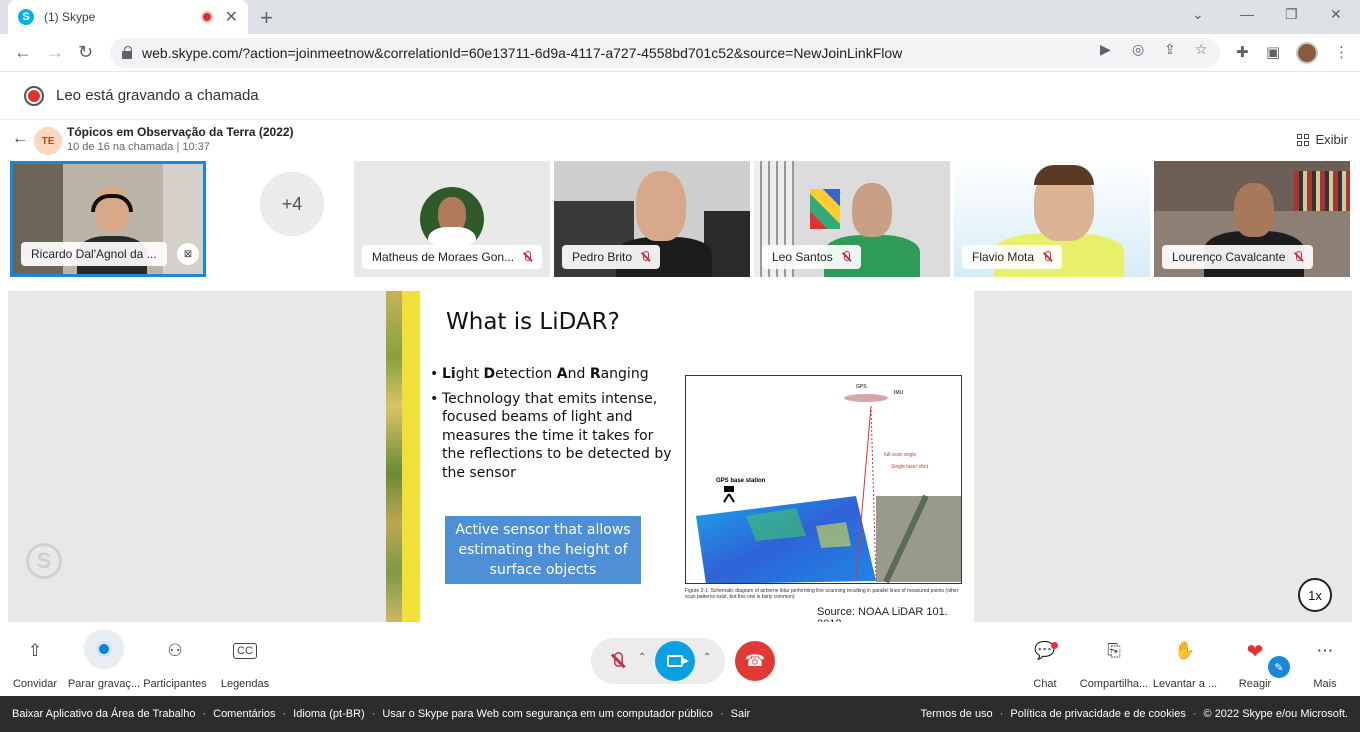 The image size is (1360, 732). I want to click on participant-tile-self: Ricardo Dal'Agnol da ... ⊠, so click(108, 219).